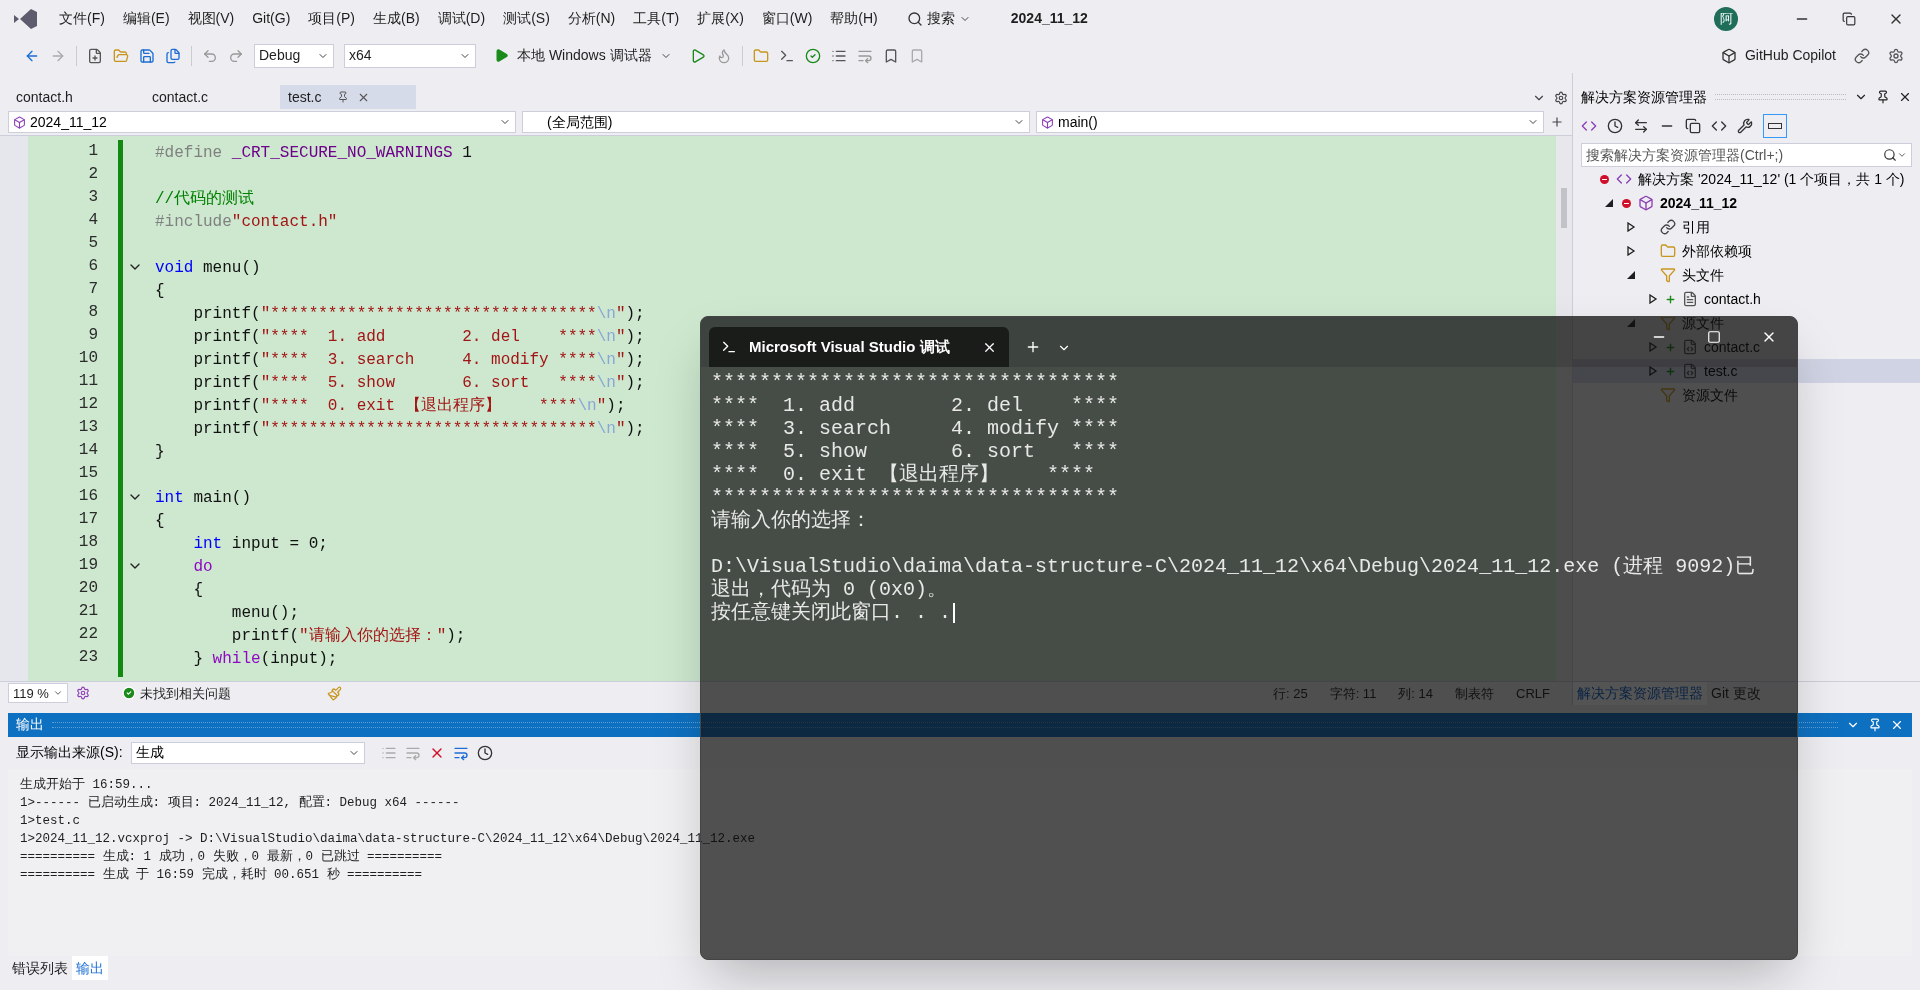  What do you see at coordinates (938, 19) in the screenshot?
I see `search-button: 搜索` at bounding box center [938, 19].